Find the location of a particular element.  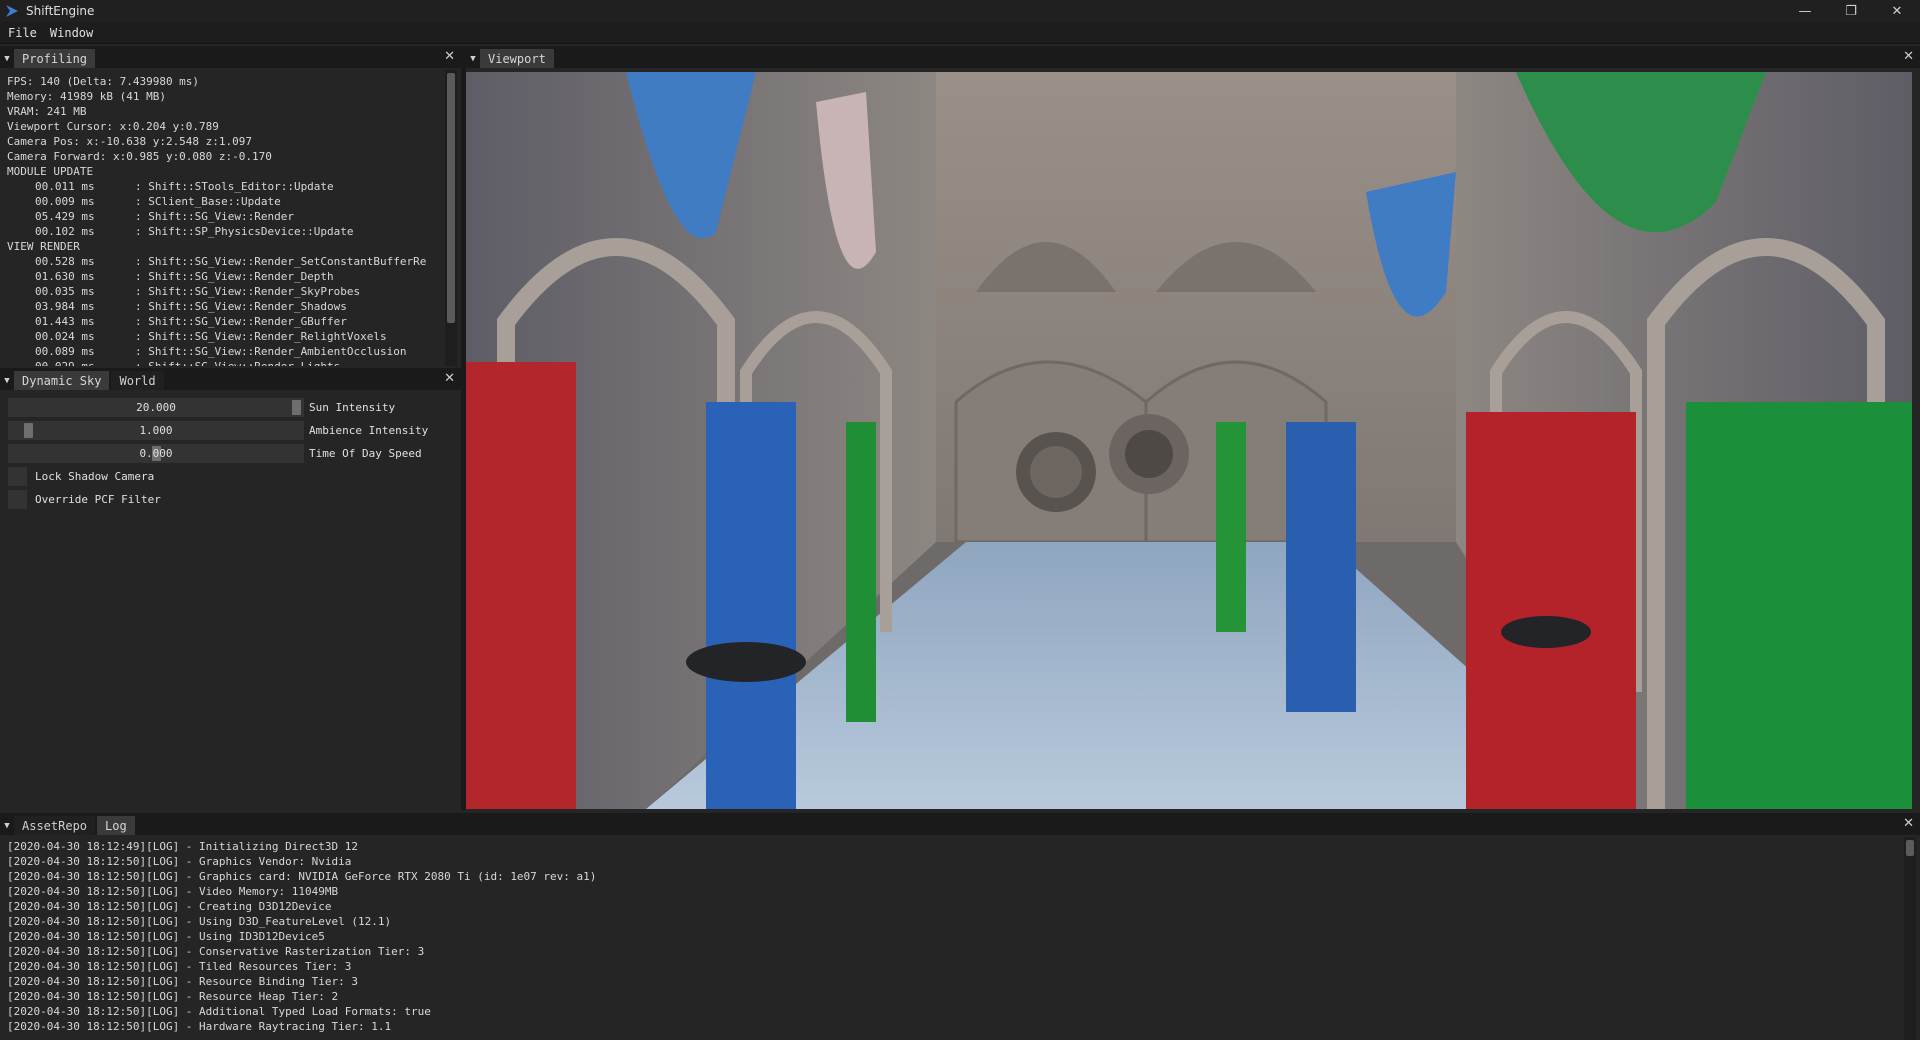

timing-ms: 01.443 ms is located at coordinates (65, 321).